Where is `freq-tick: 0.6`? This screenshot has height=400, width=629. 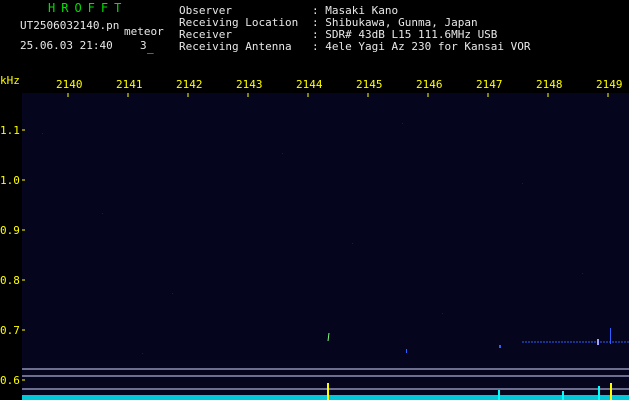 freq-tick: 0.6 is located at coordinates (10, 380).